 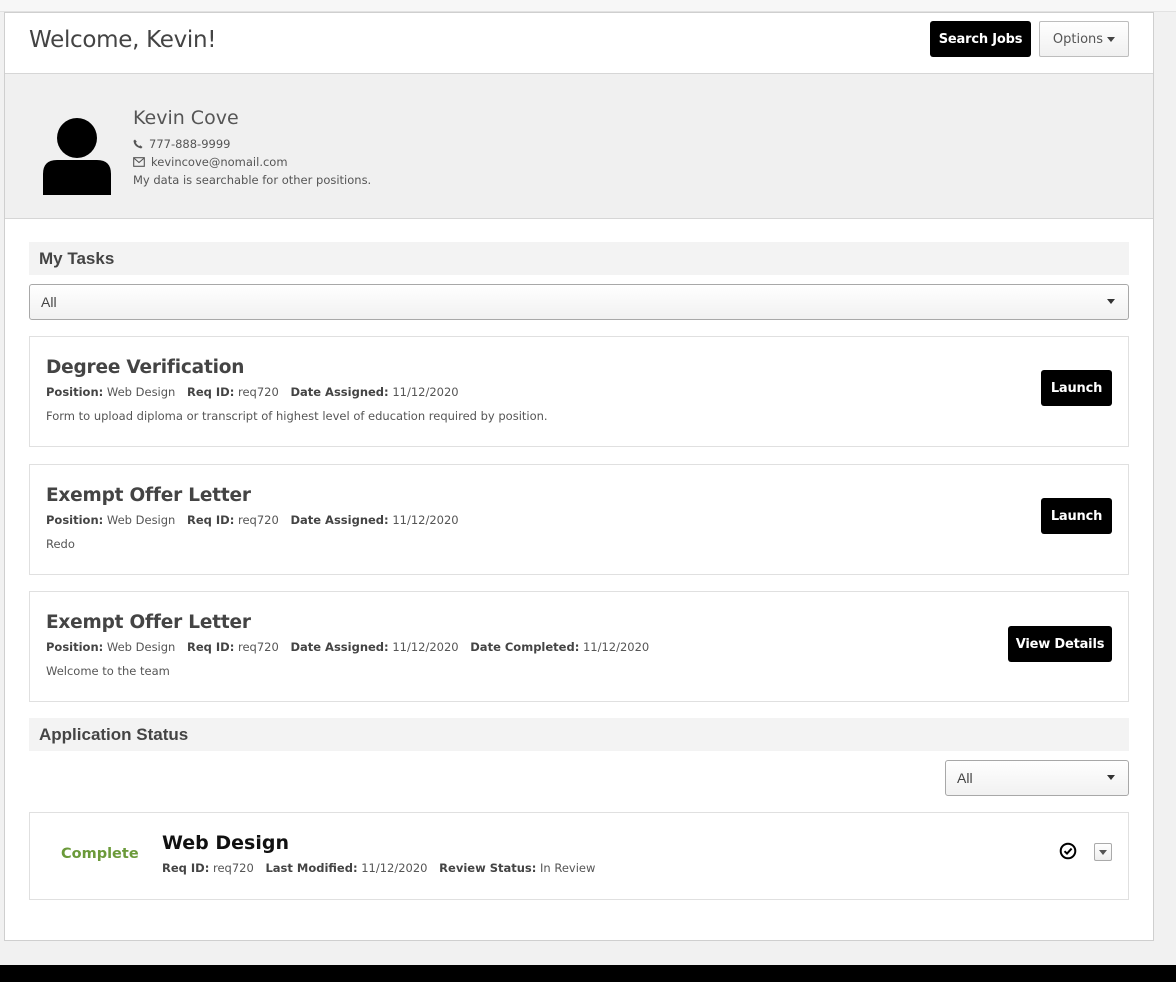 What do you see at coordinates (965, 778) in the screenshot?
I see `application-filter-value: All` at bounding box center [965, 778].